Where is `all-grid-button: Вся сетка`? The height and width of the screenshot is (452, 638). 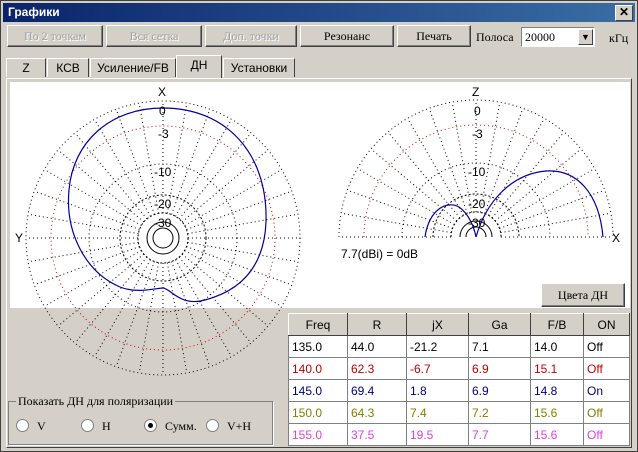
all-grid-button: Вся сетка is located at coordinates (154, 36).